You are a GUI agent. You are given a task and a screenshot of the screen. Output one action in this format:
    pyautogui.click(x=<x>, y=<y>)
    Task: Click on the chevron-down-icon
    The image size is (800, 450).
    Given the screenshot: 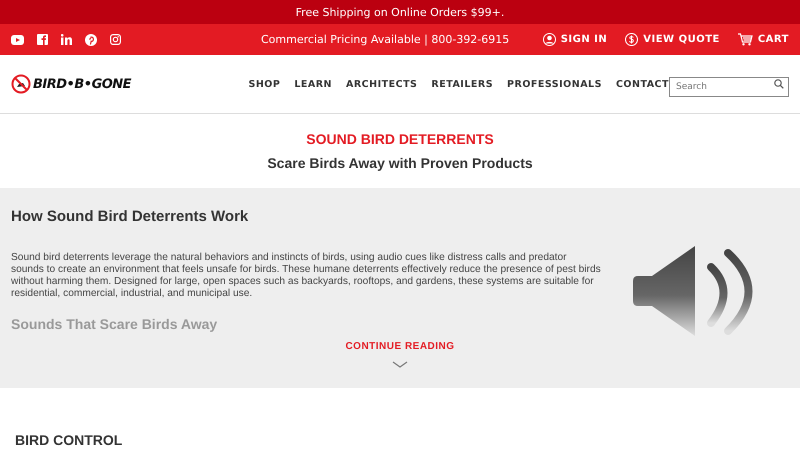 What is the action you would take?
    pyautogui.click(x=400, y=364)
    